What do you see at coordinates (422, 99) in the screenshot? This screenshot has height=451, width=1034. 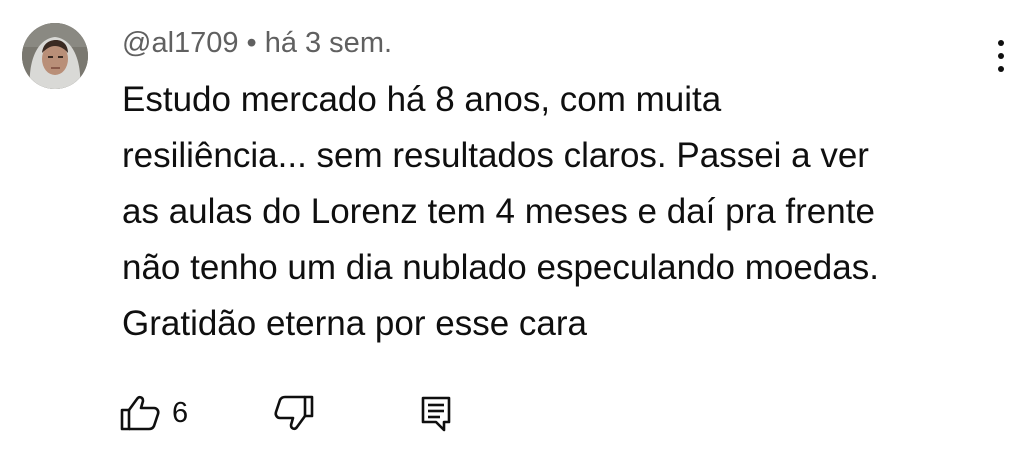 I see `comment-text-line: Estudo mercado há 8 anos, com muita` at bounding box center [422, 99].